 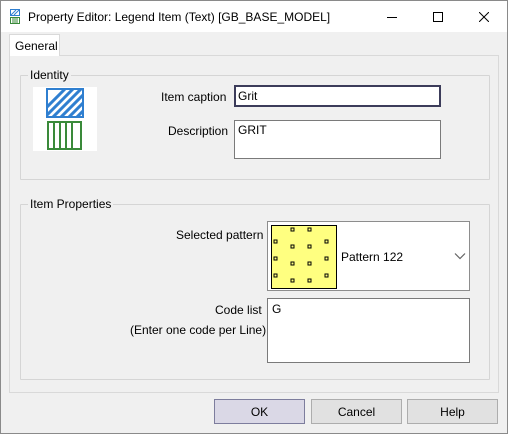 I want to click on code-list-input: G, so click(x=368, y=330).